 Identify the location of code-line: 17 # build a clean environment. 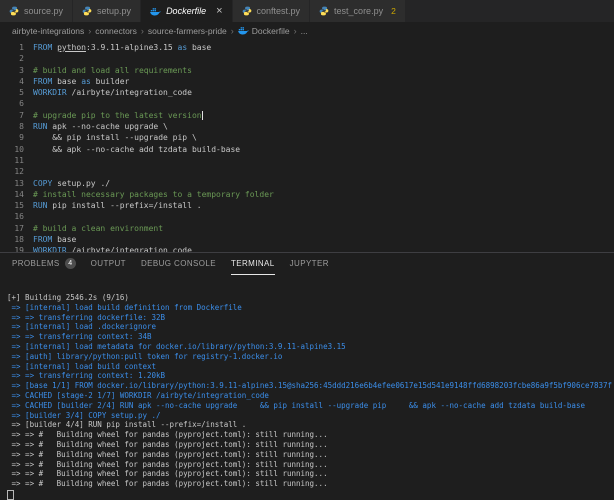
(307, 228).